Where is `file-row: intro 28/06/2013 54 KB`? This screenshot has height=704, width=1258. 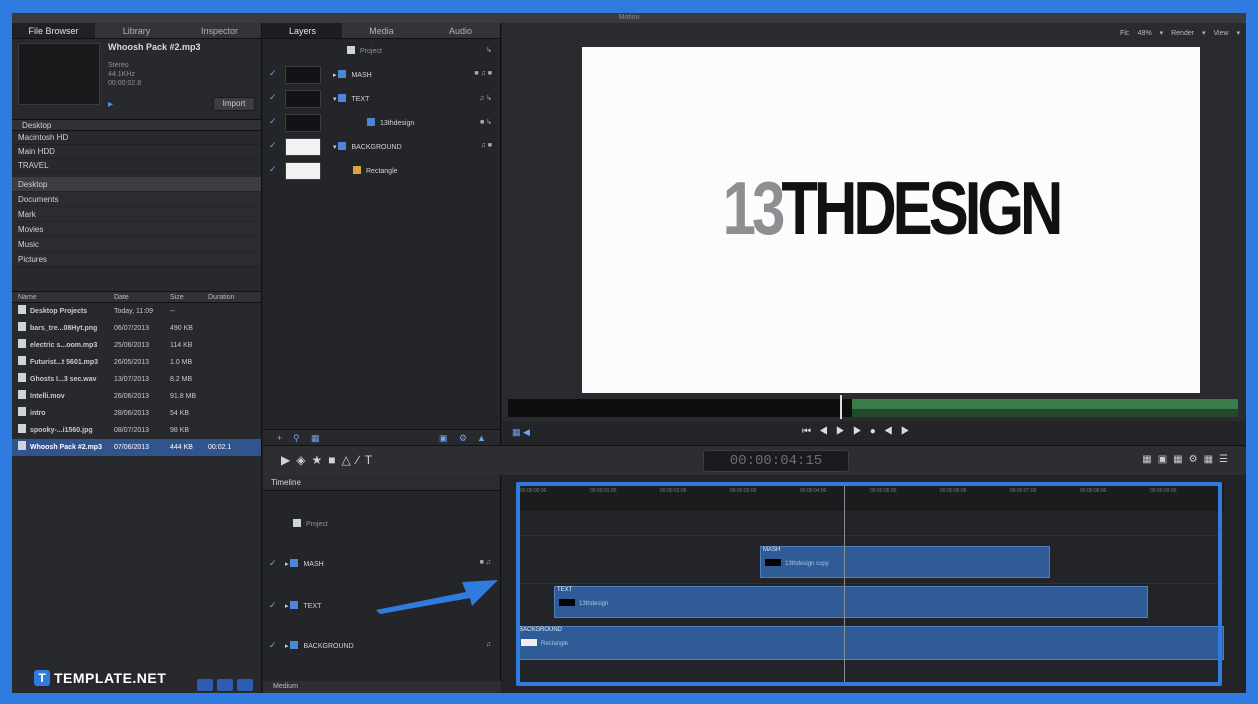 file-row: intro 28/06/2013 54 KB is located at coordinates (136, 413).